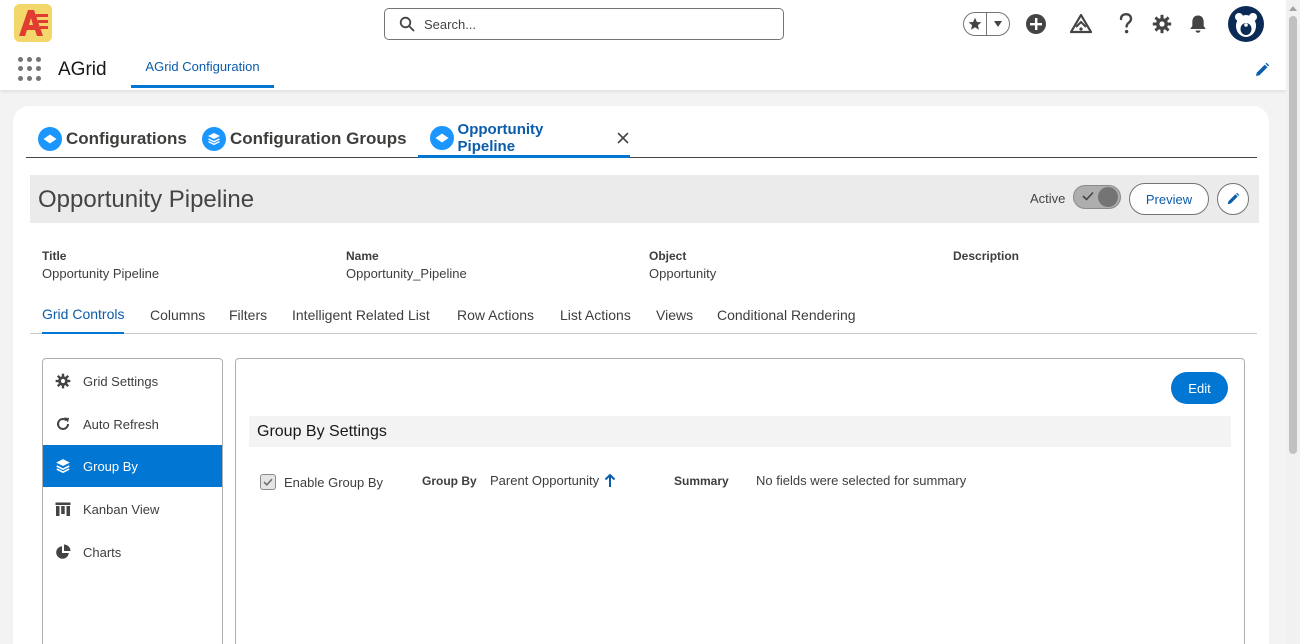 Image resolution: width=1300 pixels, height=644 pixels. I want to click on summary-label: Summary, so click(701, 481).